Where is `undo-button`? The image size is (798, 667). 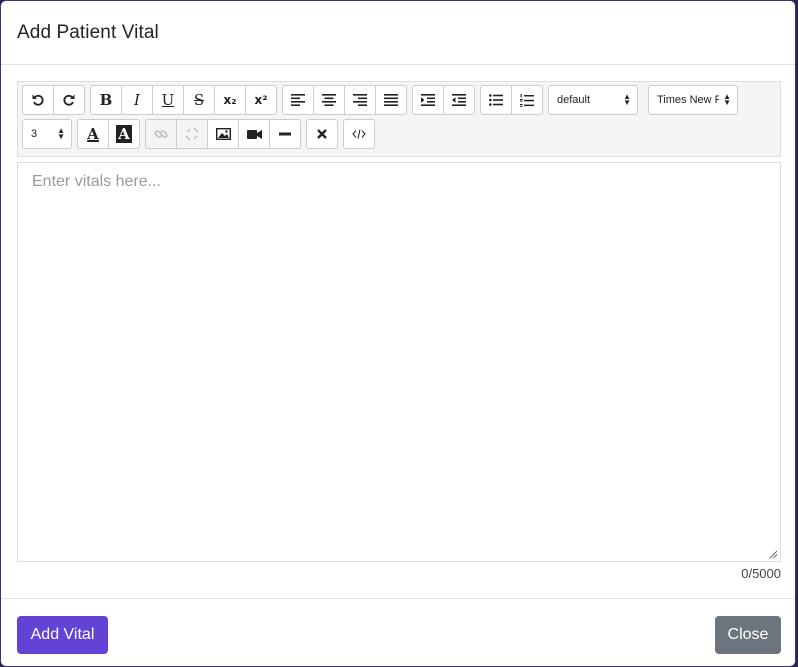
undo-button is located at coordinates (38, 100).